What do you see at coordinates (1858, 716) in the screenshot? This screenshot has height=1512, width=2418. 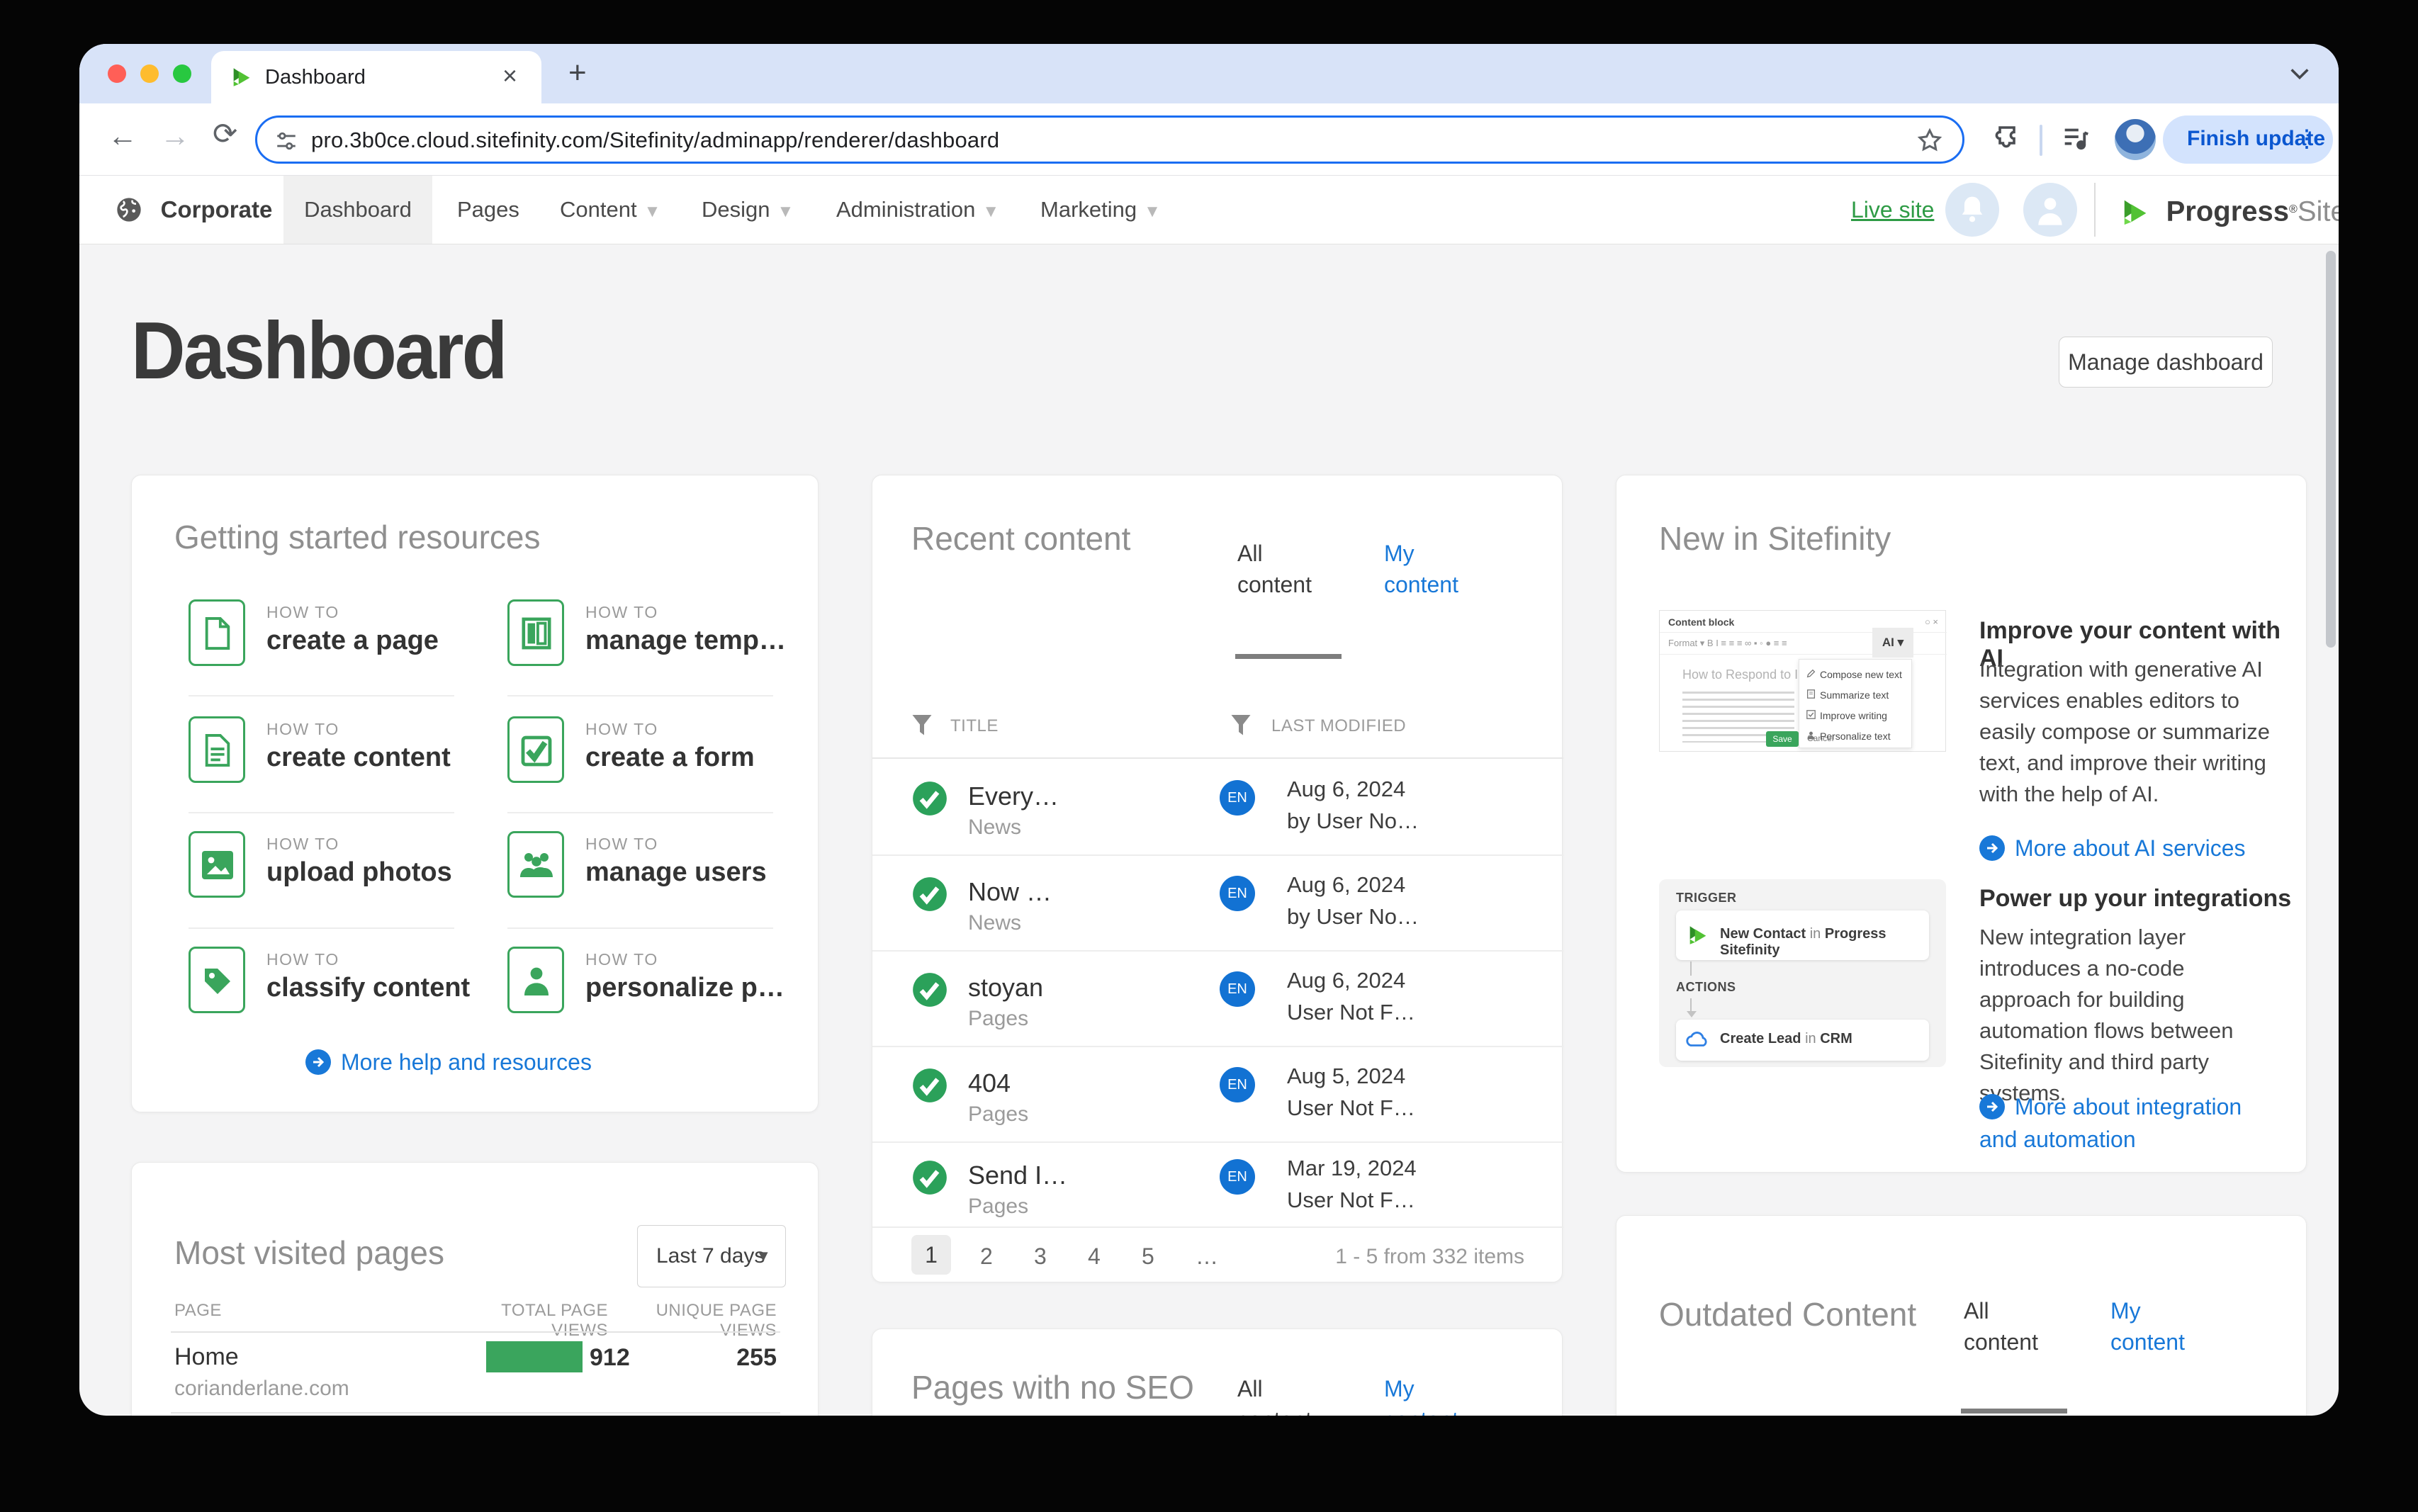 I see `ai-menu-item: Improve writing` at bounding box center [1858, 716].